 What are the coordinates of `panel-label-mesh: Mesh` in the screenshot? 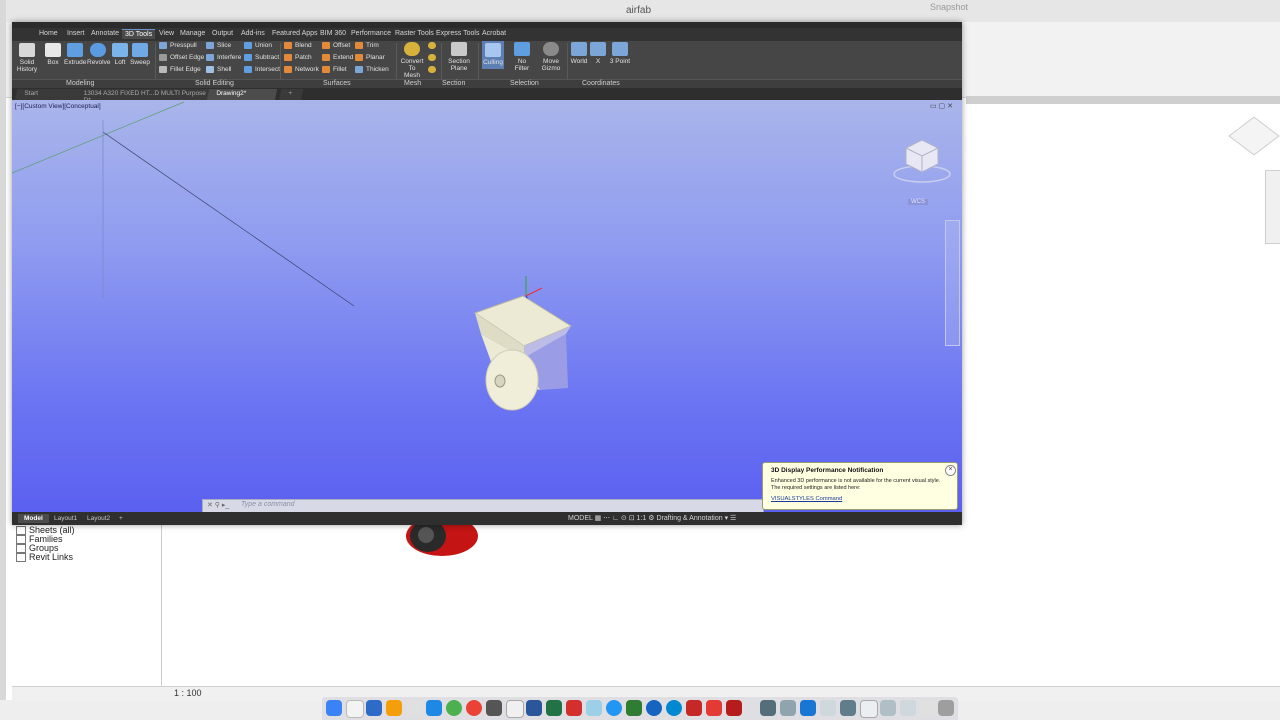 It's located at (412, 83).